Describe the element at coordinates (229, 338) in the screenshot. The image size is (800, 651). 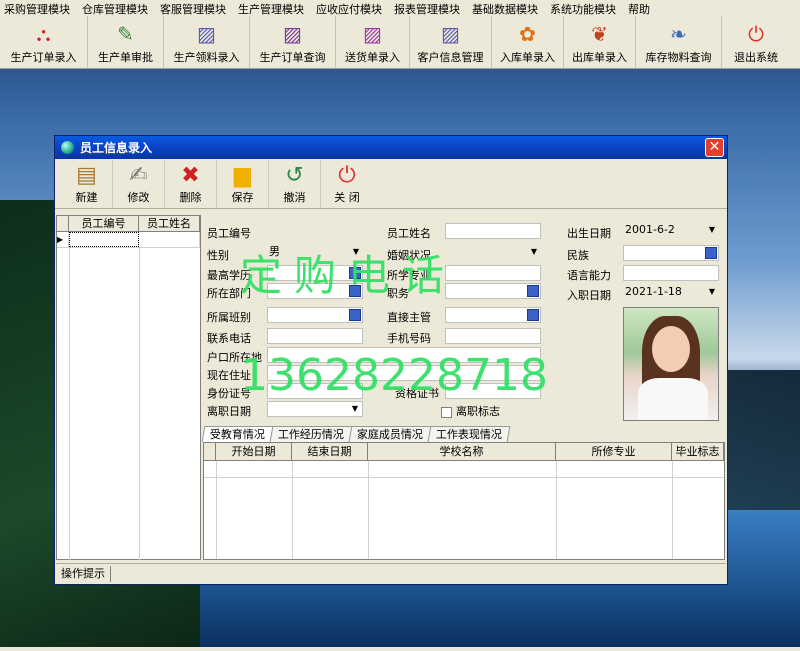
I see `label-phone: 联系电话` at that location.